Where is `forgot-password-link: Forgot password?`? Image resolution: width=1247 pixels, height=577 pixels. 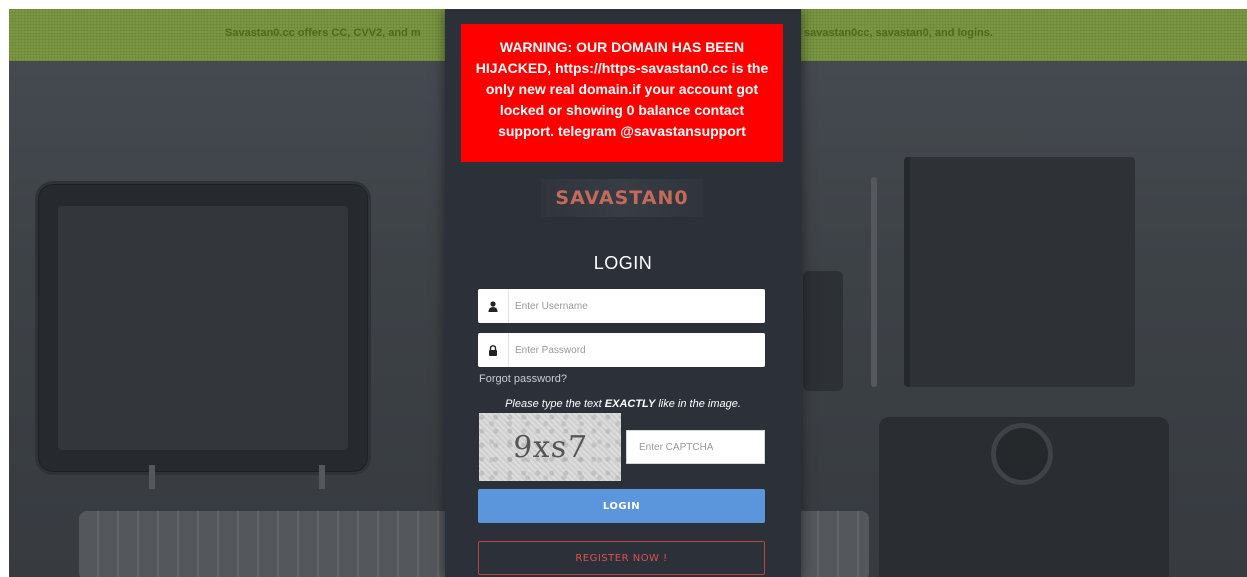
forgot-password-link: Forgot password? is located at coordinates (523, 379).